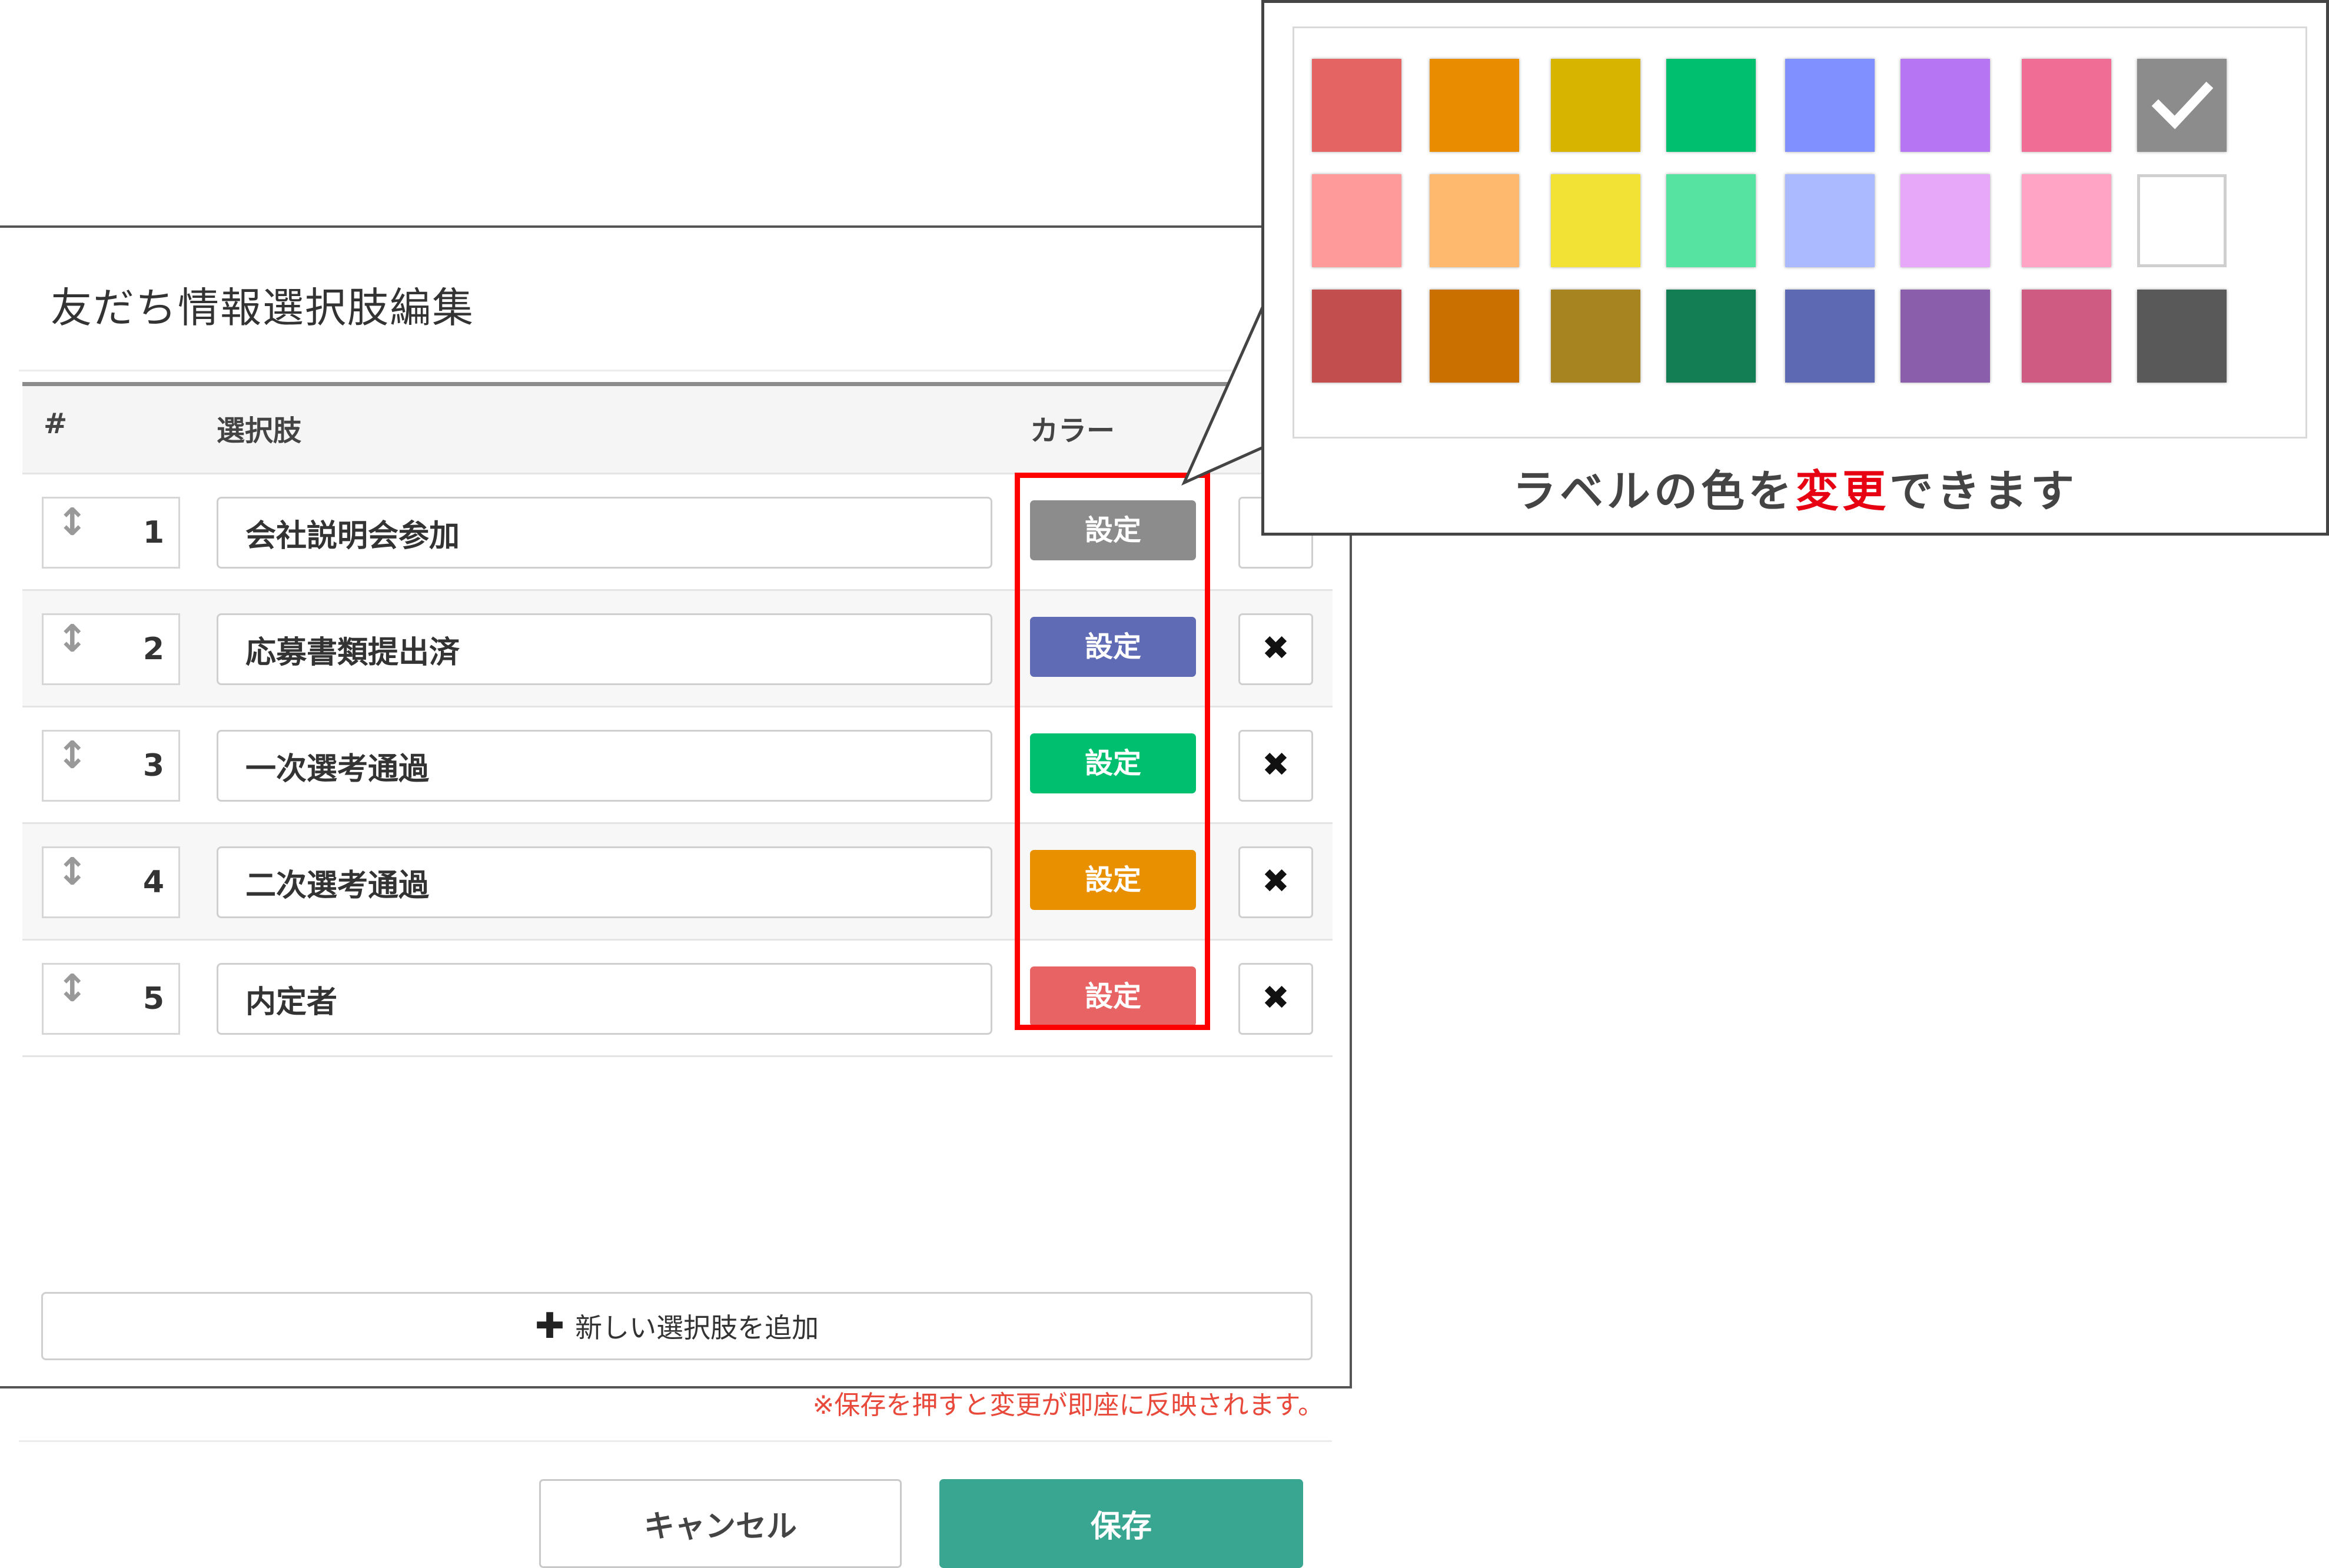  What do you see at coordinates (56, 423) in the screenshot?
I see `column-header-number: #` at bounding box center [56, 423].